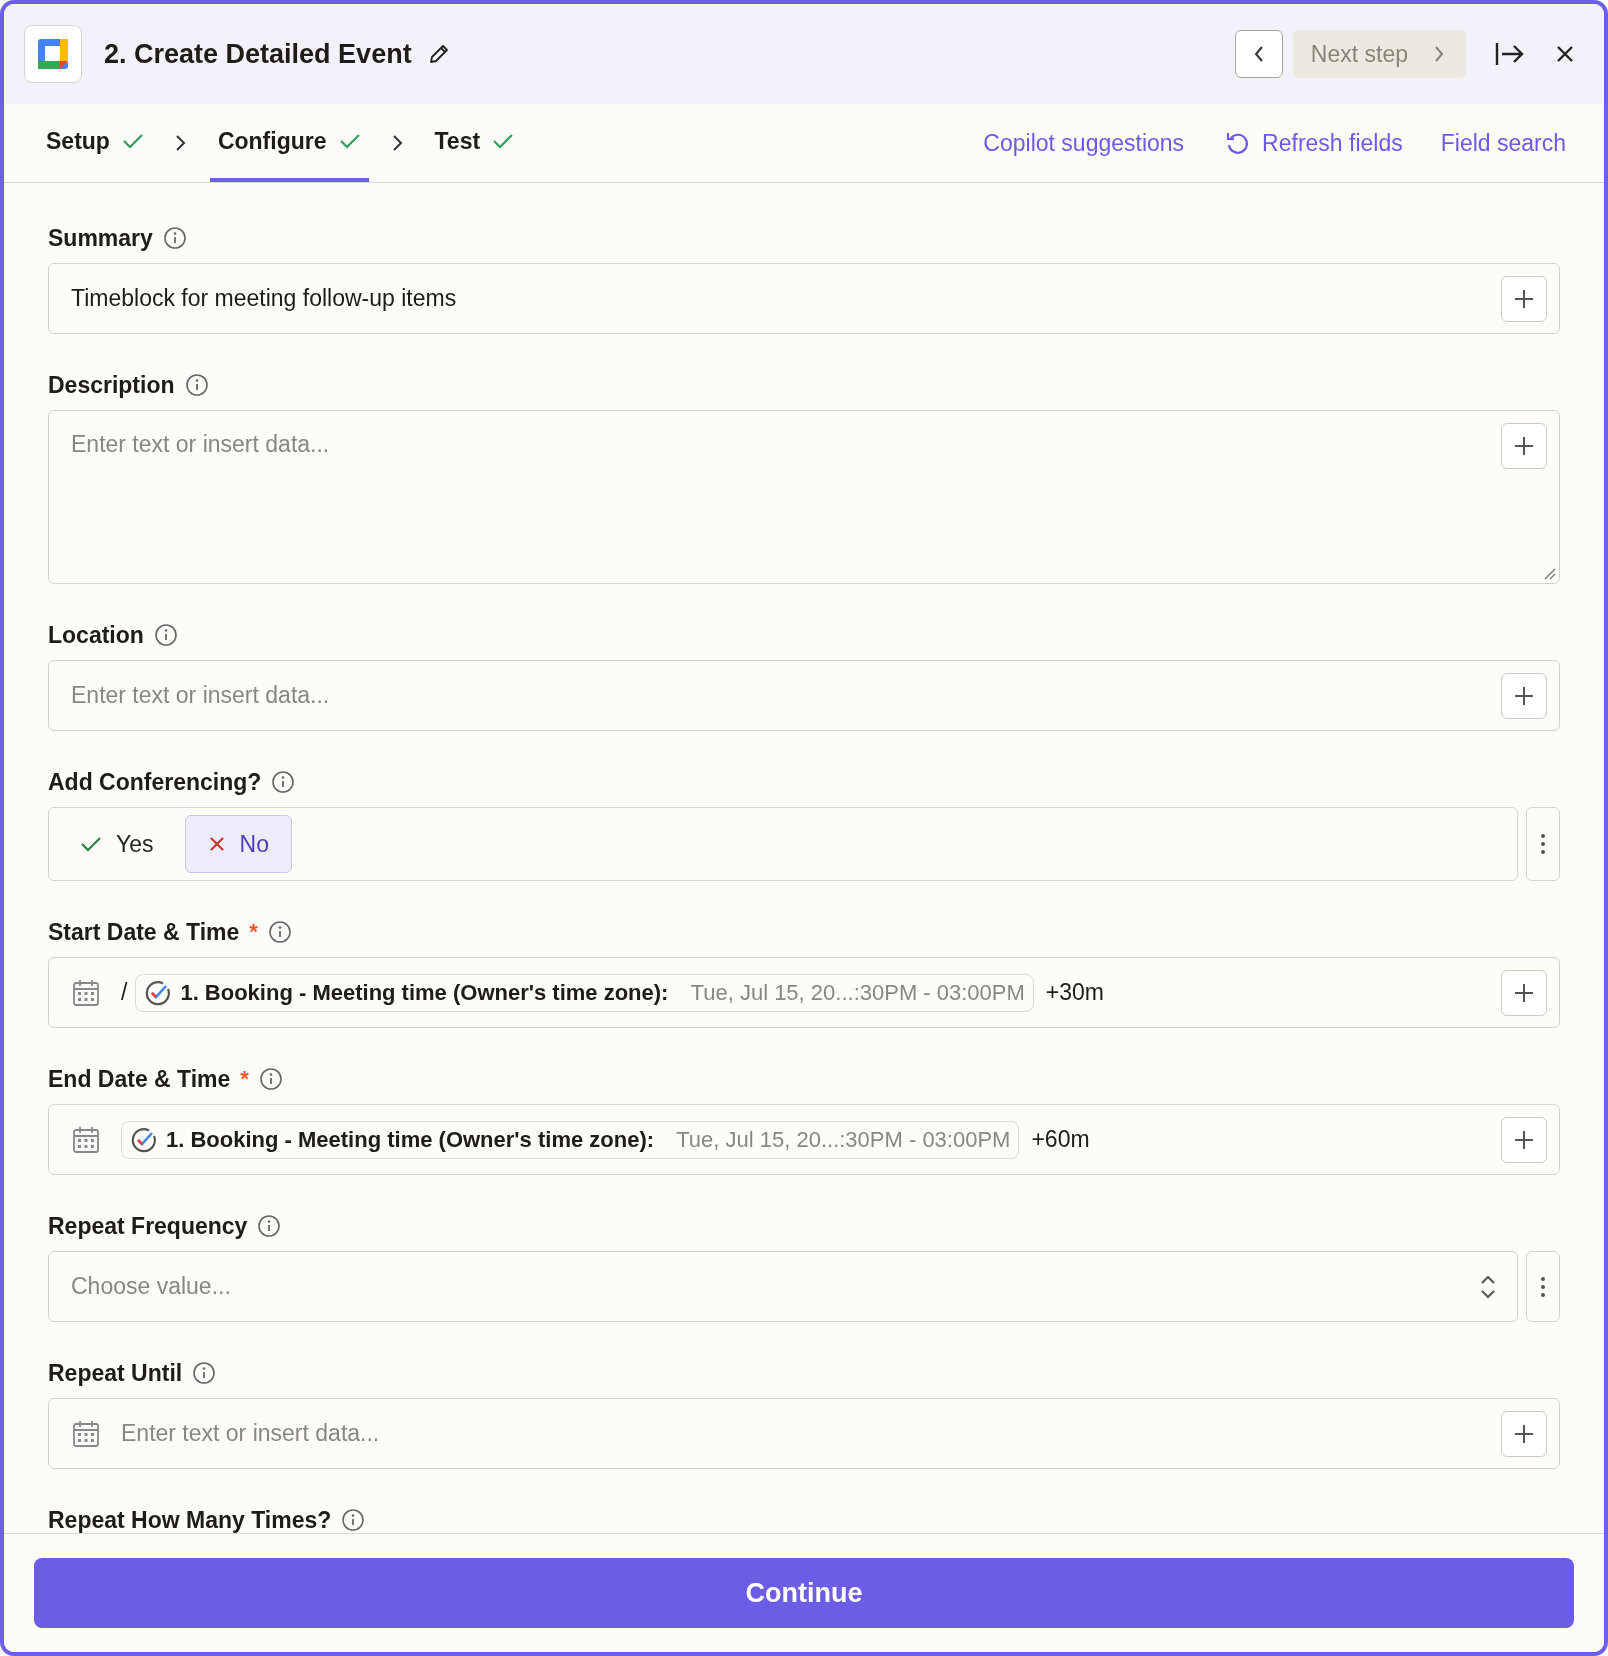  I want to click on step-tab: Setup, so click(95, 143).